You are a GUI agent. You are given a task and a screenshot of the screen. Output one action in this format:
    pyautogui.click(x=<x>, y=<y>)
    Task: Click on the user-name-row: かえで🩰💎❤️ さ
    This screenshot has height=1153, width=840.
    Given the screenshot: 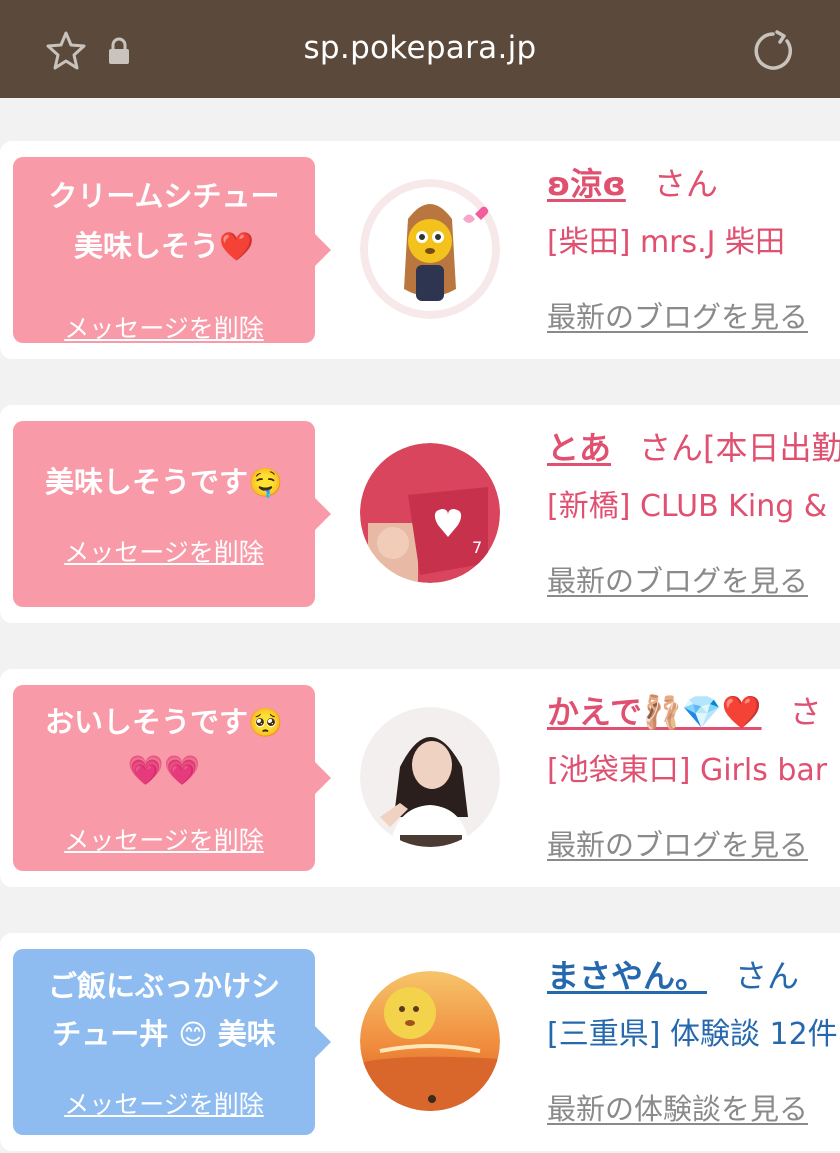 What is the action you would take?
    pyautogui.click(x=684, y=712)
    